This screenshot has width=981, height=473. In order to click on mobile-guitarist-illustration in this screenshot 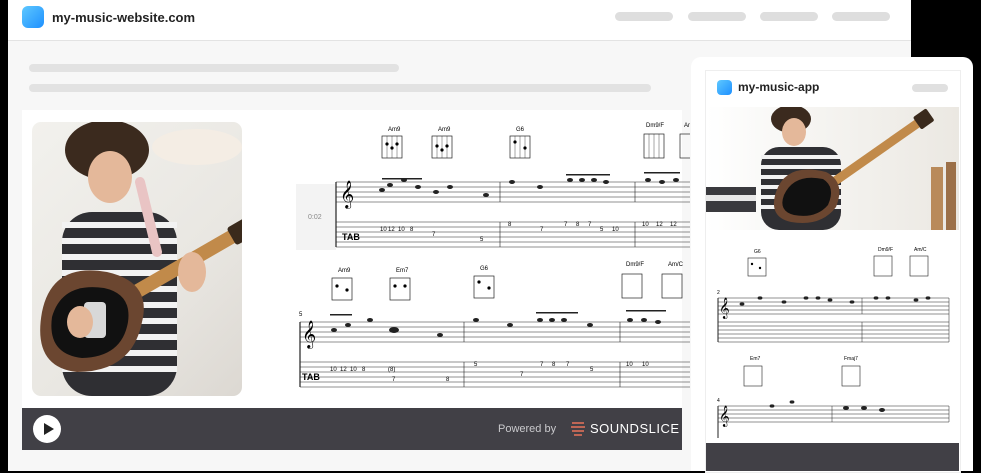, I will do `click(831, 168)`.